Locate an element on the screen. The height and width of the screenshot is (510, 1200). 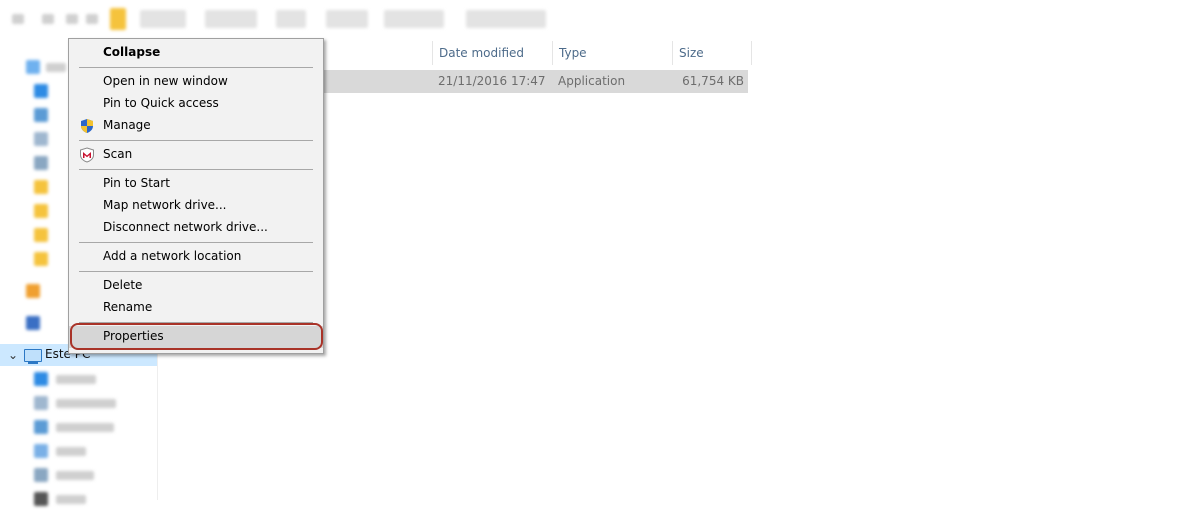
chevron-down-icon: ⌄ is located at coordinates (13, 355).